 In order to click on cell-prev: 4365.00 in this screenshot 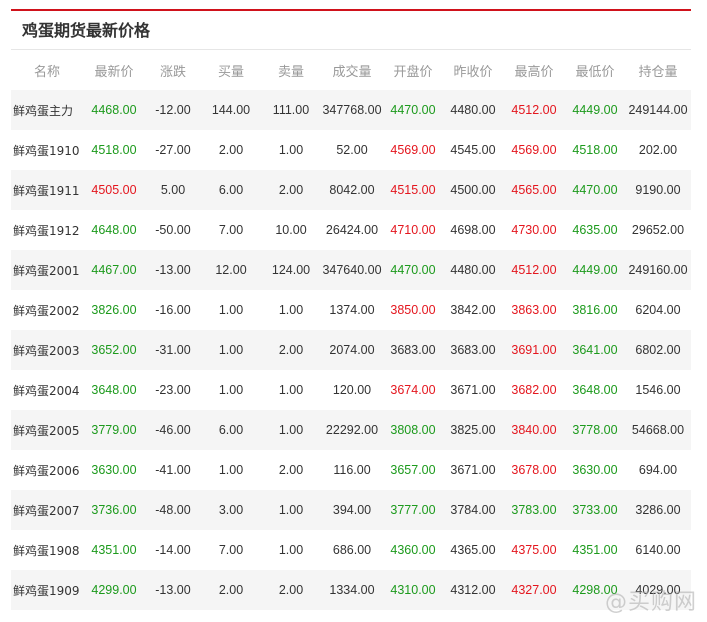, I will do `click(473, 550)`.